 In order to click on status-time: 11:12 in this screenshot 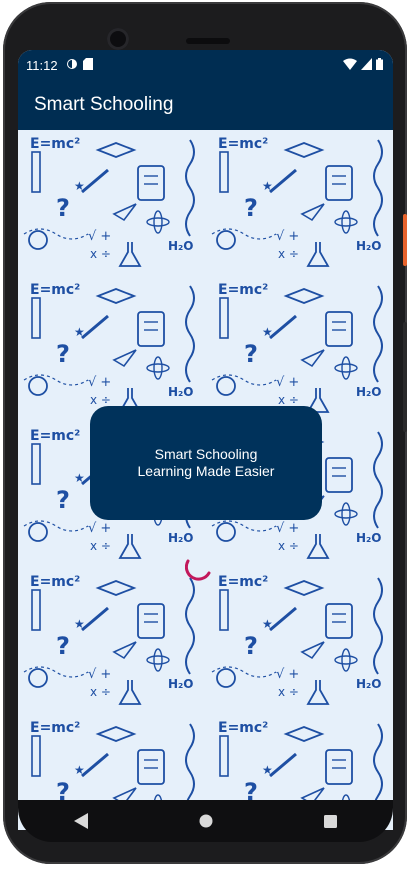, I will do `click(42, 65)`.